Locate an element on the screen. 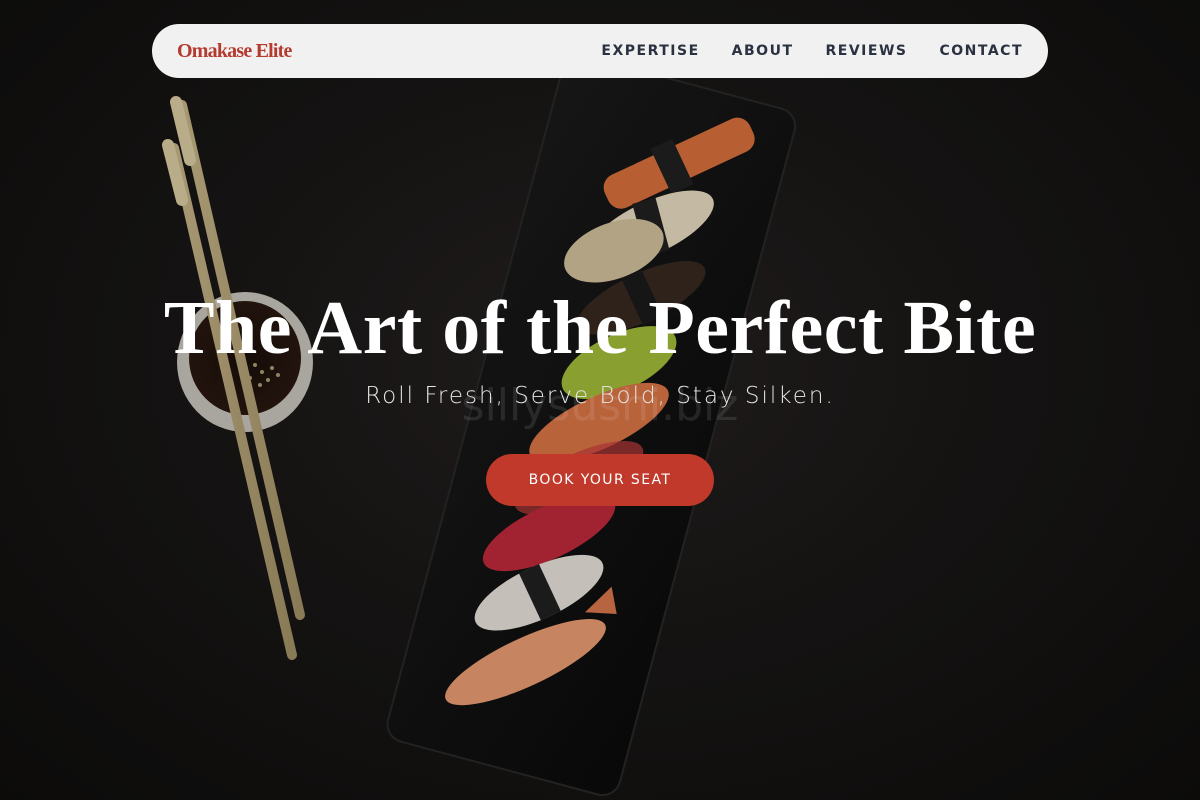 The width and height of the screenshot is (1200, 800). book-seat-button: BOOK YOUR SEAT is located at coordinates (600, 480).